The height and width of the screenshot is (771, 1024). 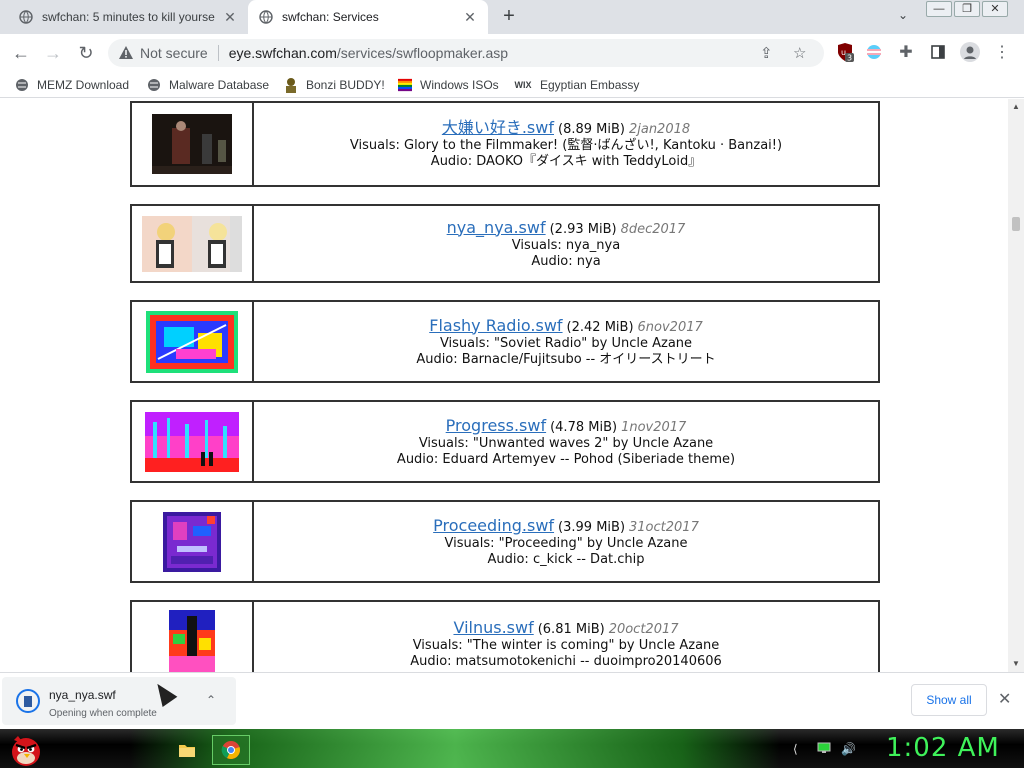 I want to click on url-path: /services/swfloopmaker.asp, so click(x=422, y=53).